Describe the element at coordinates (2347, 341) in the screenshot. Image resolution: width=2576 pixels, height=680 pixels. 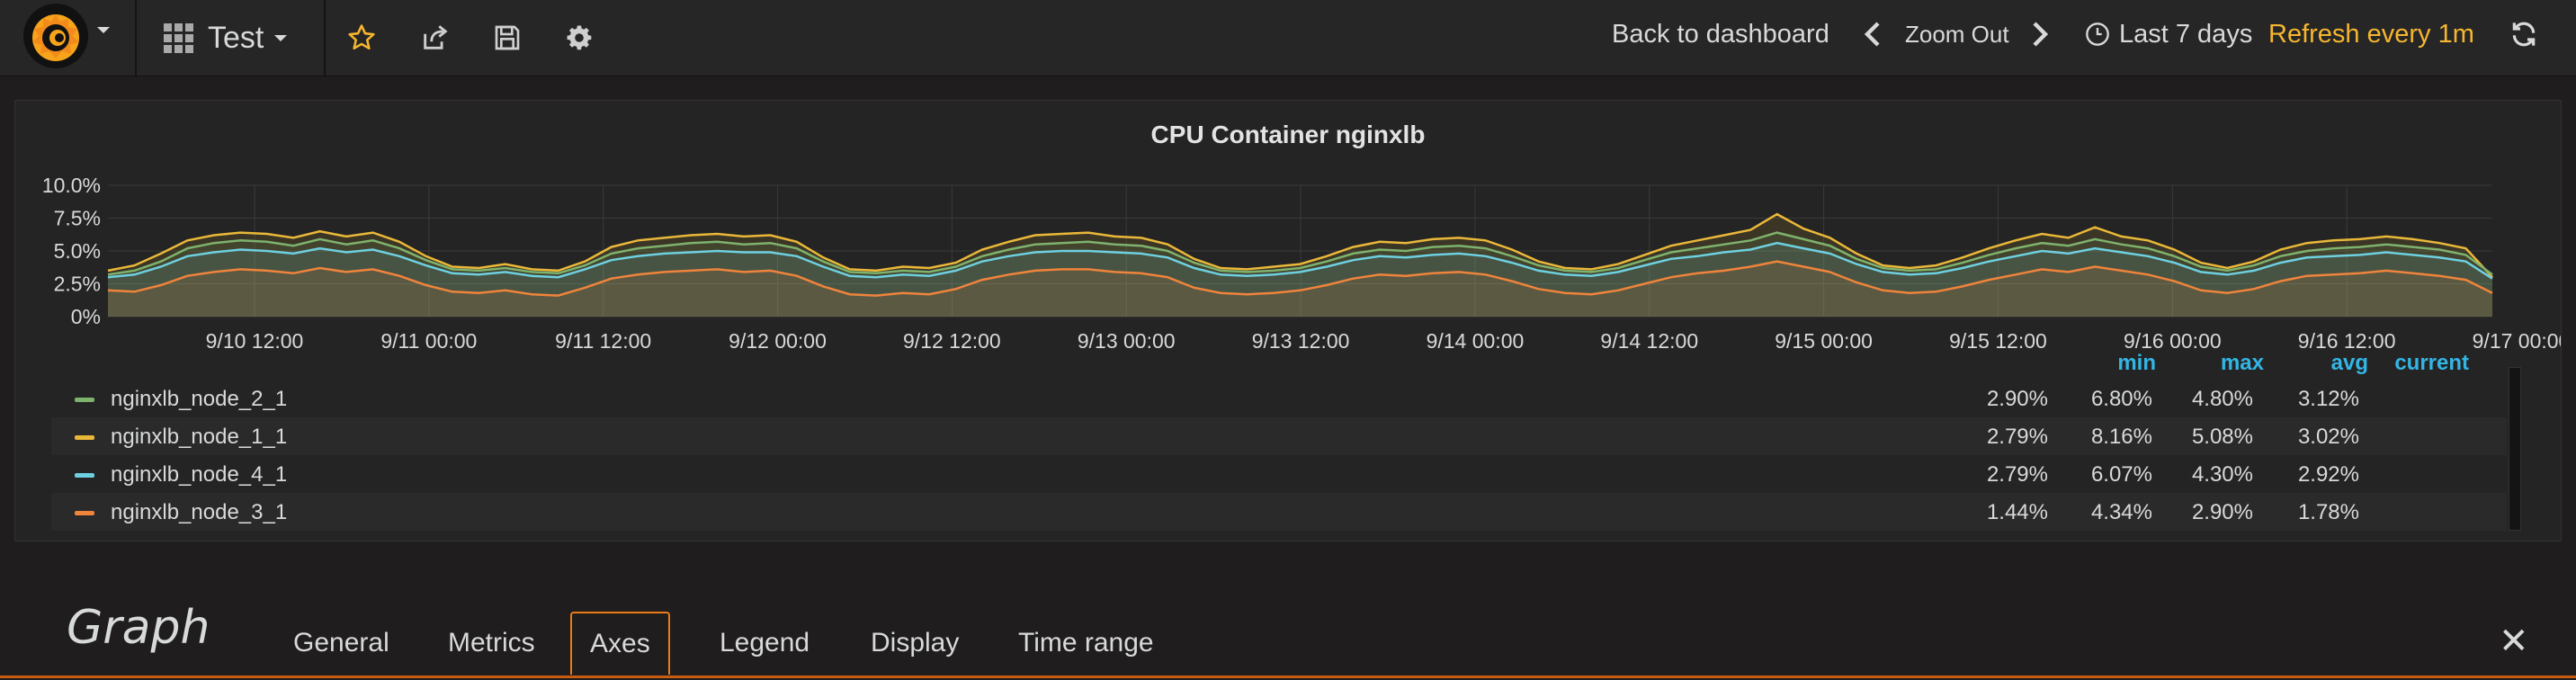
I see `x-tick-label: 9/16 12:00` at that location.